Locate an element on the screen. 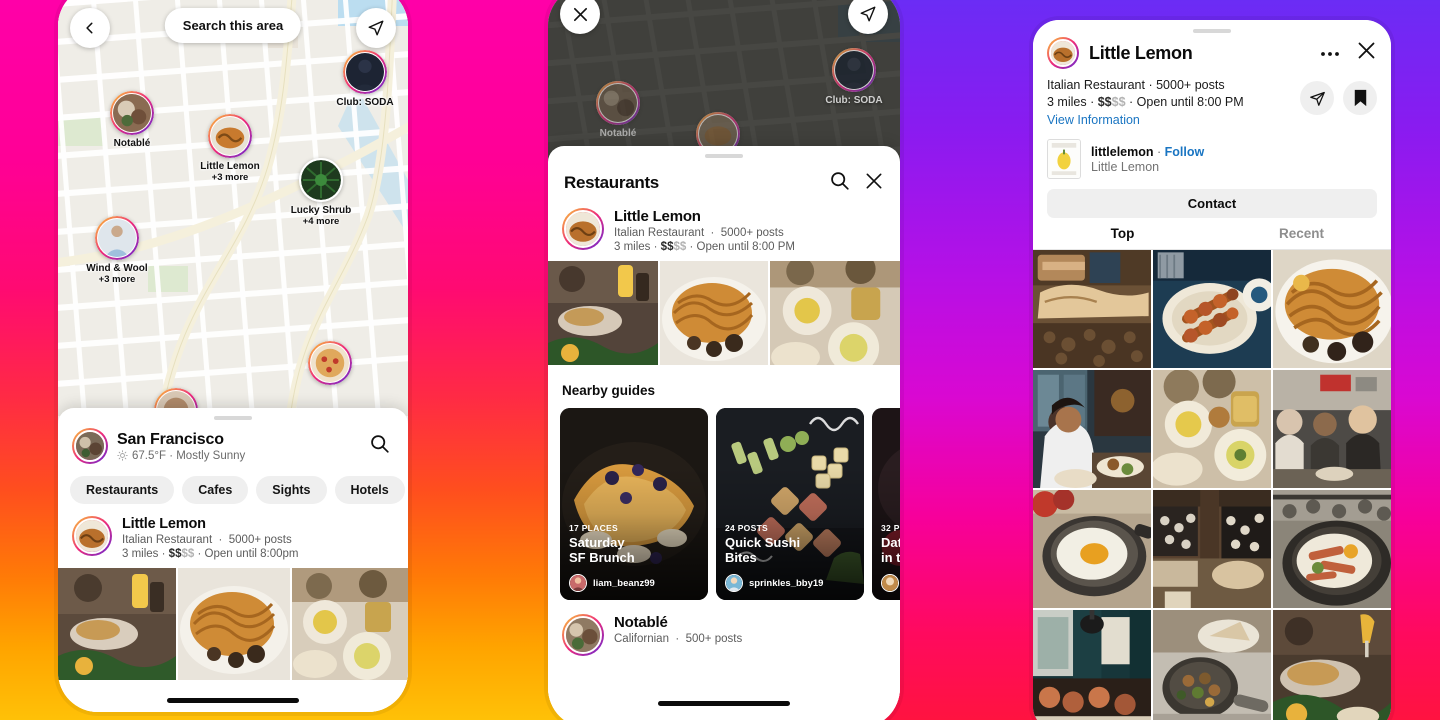 Image resolution: width=1440 pixels, height=720 pixels. grid-item-pasta-bowl is located at coordinates (1332, 309).